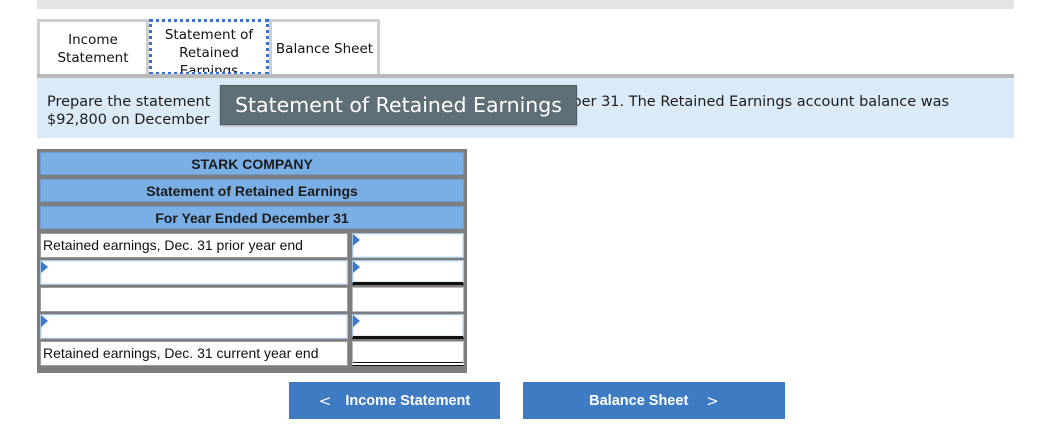 This screenshot has height=440, width=1052. What do you see at coordinates (325, 400) in the screenshot?
I see `chevron-left-icon: <` at bounding box center [325, 400].